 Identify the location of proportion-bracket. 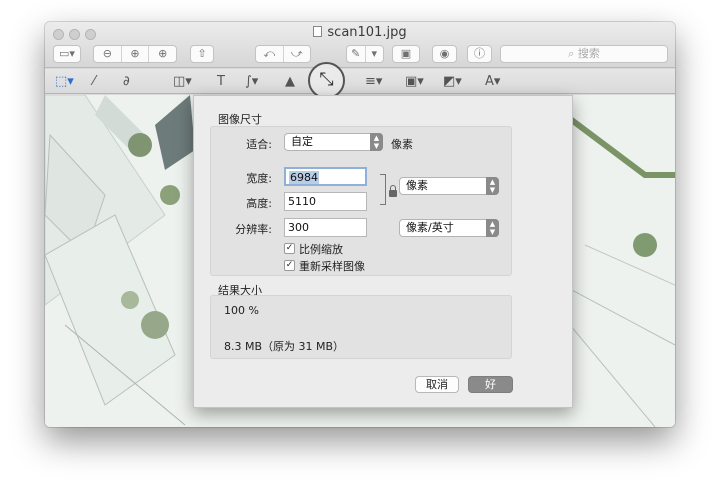
(383, 189).